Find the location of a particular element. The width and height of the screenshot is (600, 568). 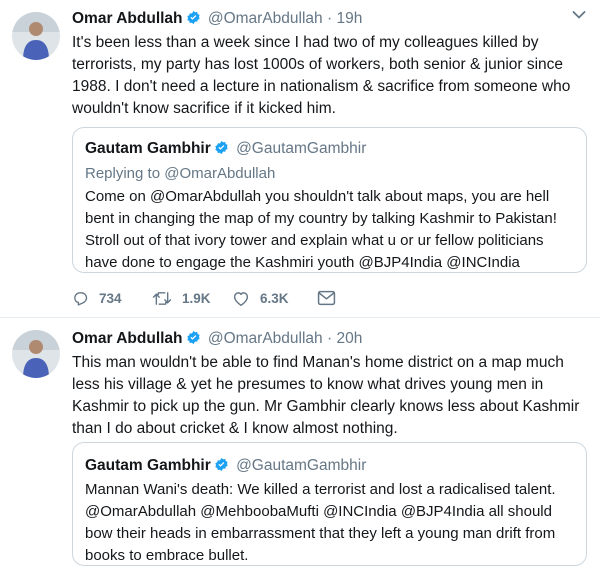

like-count: 6.3K is located at coordinates (274, 298).